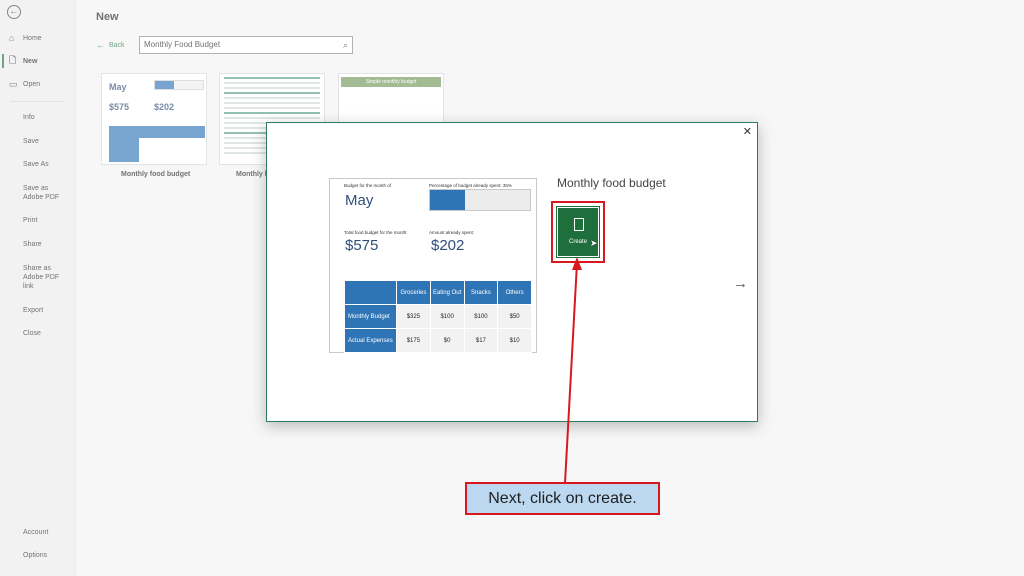 The width and height of the screenshot is (1024, 576). Describe the element at coordinates (594, 243) in the screenshot. I see `mouse-cursor-icon: ➤` at that location.